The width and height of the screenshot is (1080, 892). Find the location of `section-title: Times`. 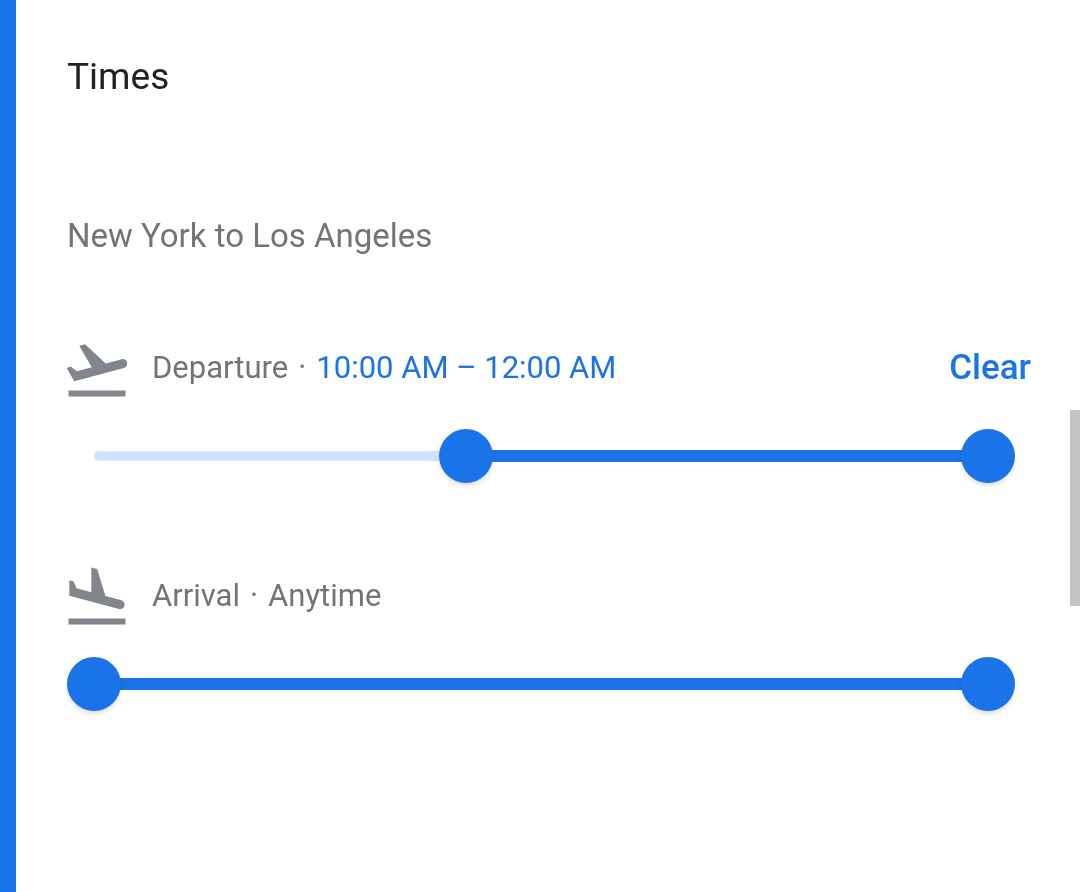

section-title: Times is located at coordinates (118, 77).